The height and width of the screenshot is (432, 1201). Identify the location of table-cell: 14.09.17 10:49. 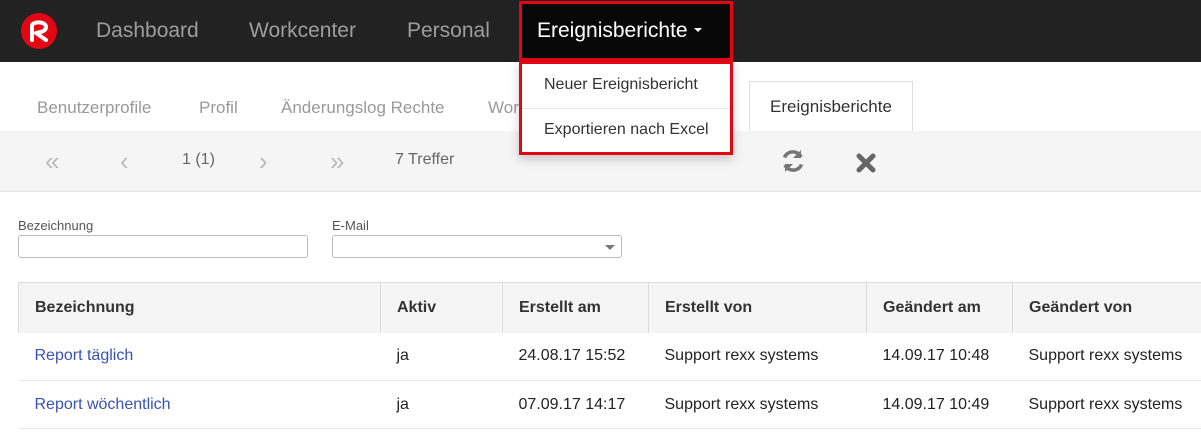
(939, 404).